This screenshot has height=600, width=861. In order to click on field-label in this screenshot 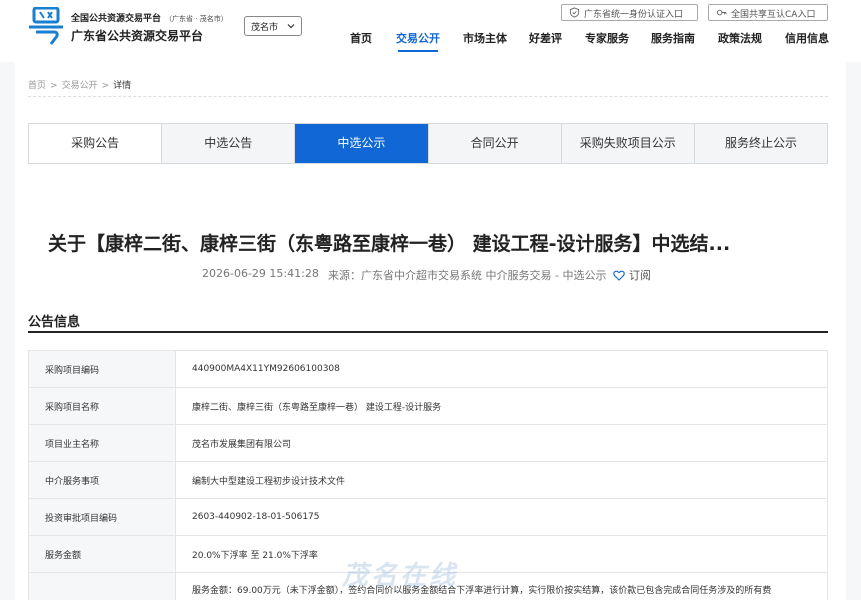, I will do `click(102, 586)`.